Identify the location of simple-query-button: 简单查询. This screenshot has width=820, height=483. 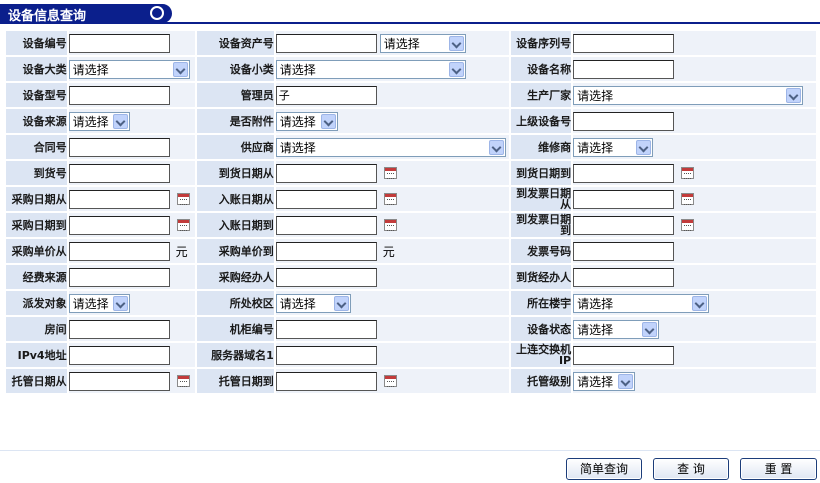
(604, 469).